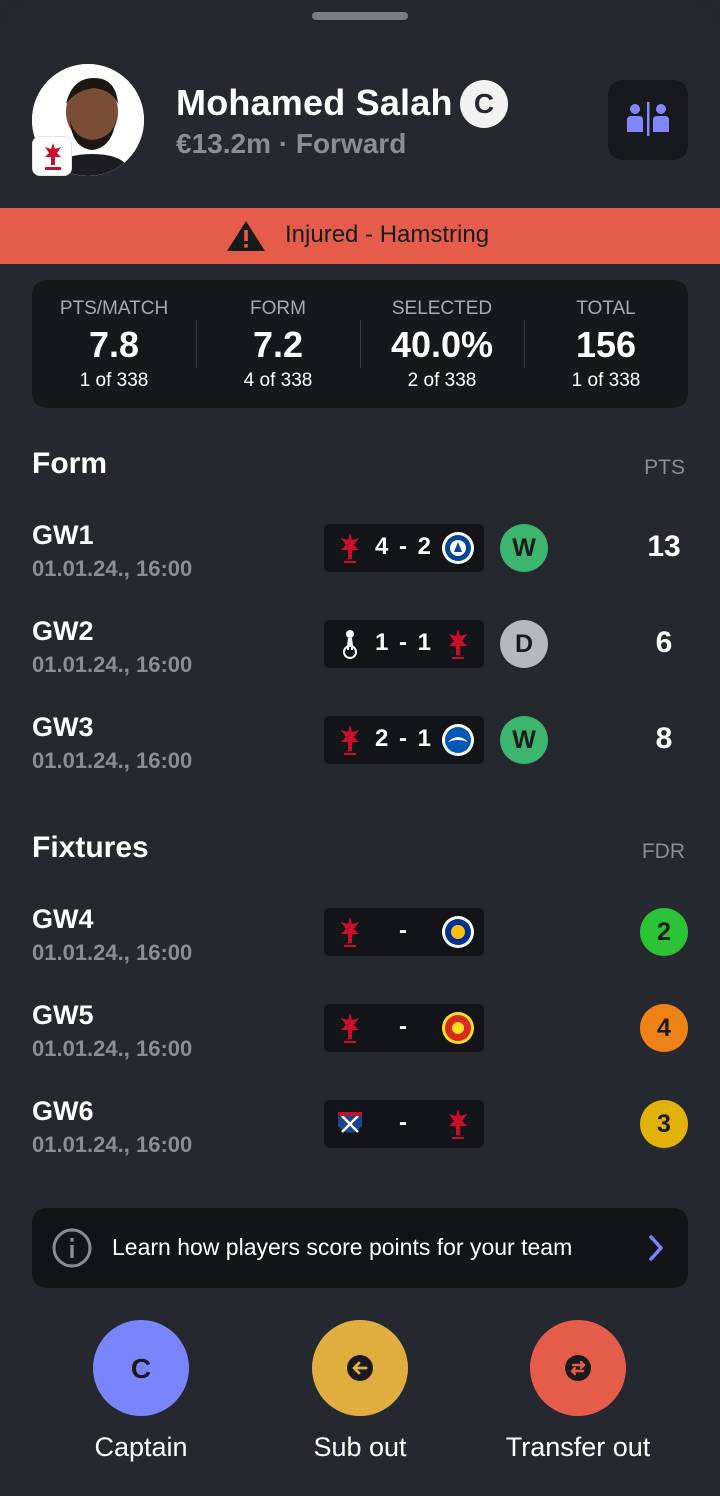 The image size is (720, 1496). Describe the element at coordinates (484, 104) in the screenshot. I see `captain-badge: C` at that location.